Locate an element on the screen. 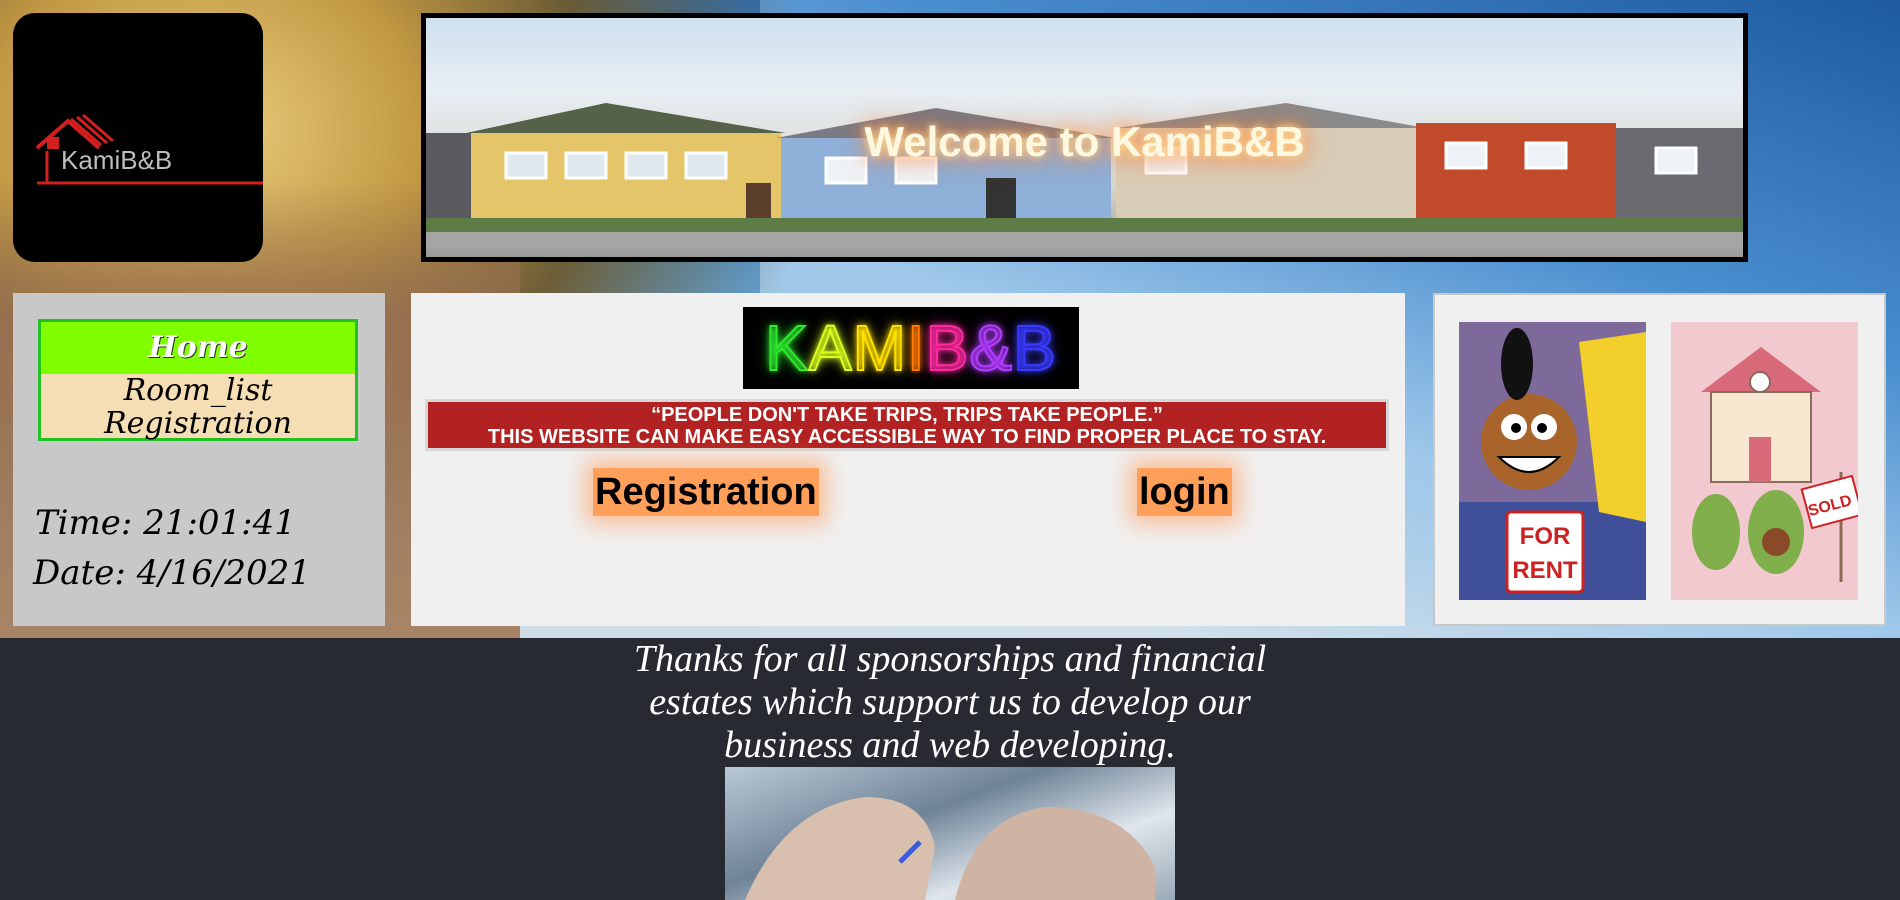 This screenshot has width=1900, height=900. svg-text: RENT is located at coordinates (1545, 570).